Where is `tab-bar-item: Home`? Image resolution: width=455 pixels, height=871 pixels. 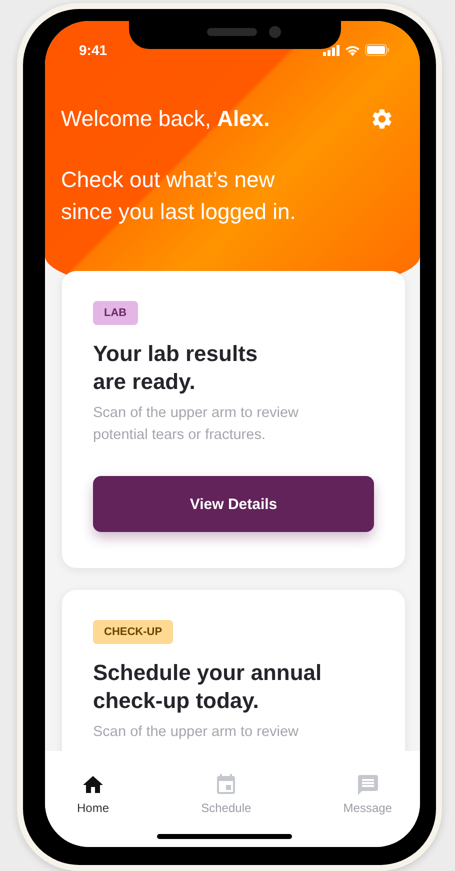 tab-bar-item: Home is located at coordinates (93, 783).